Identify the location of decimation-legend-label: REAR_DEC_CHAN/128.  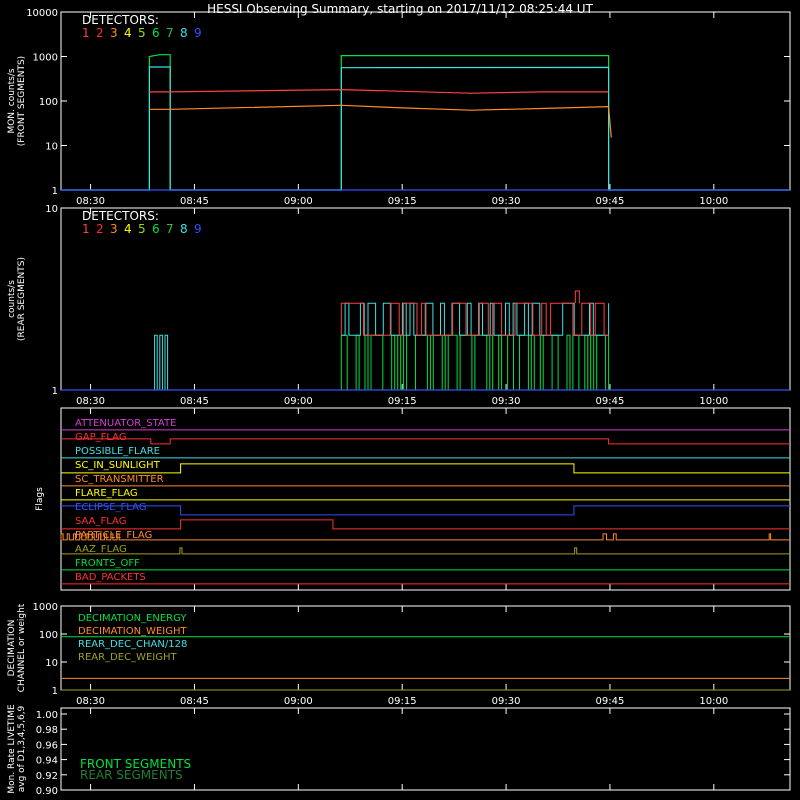
(132, 644).